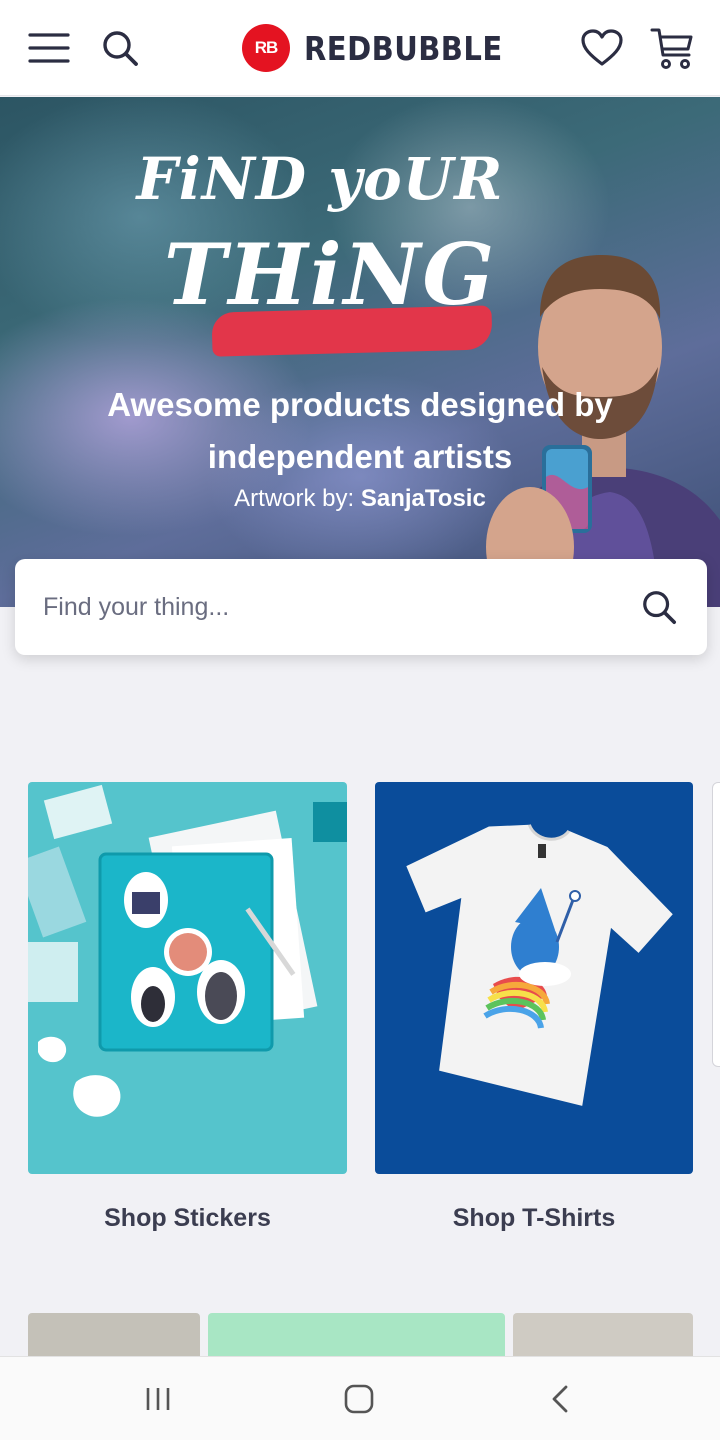  I want to click on cart-button, so click(672, 48).